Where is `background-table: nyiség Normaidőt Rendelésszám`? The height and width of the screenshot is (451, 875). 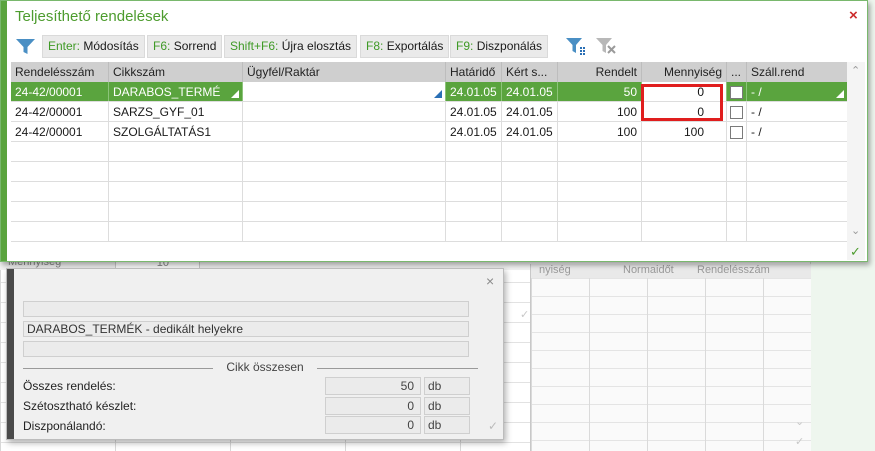
background-table: nyiség Normaidőt Rendelésszám is located at coordinates (670, 357).